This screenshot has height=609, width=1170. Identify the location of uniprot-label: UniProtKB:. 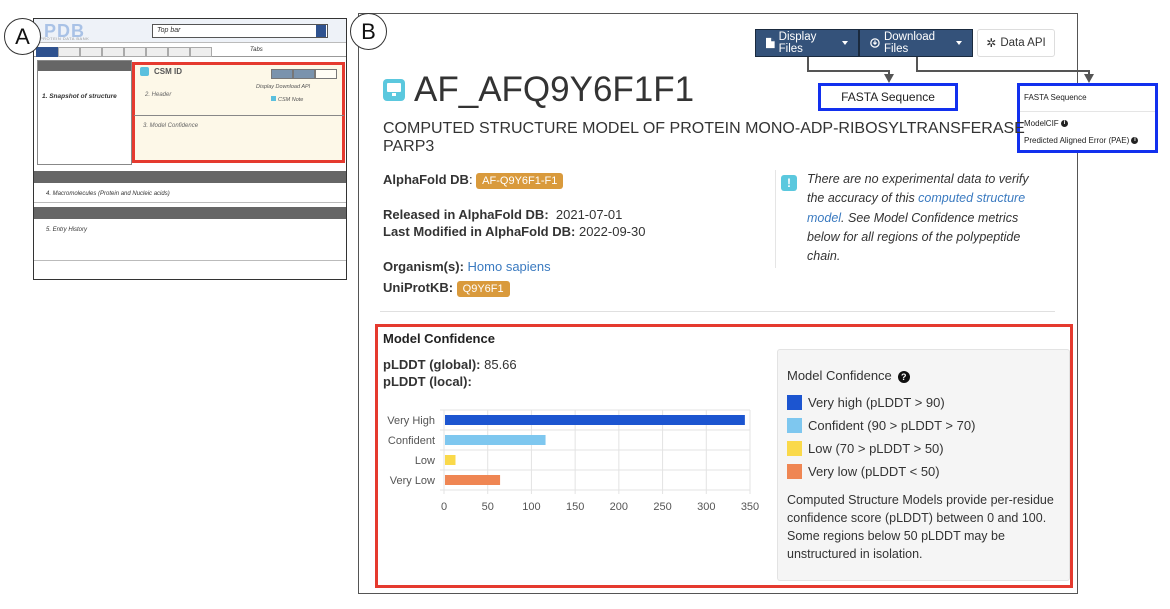
(418, 287).